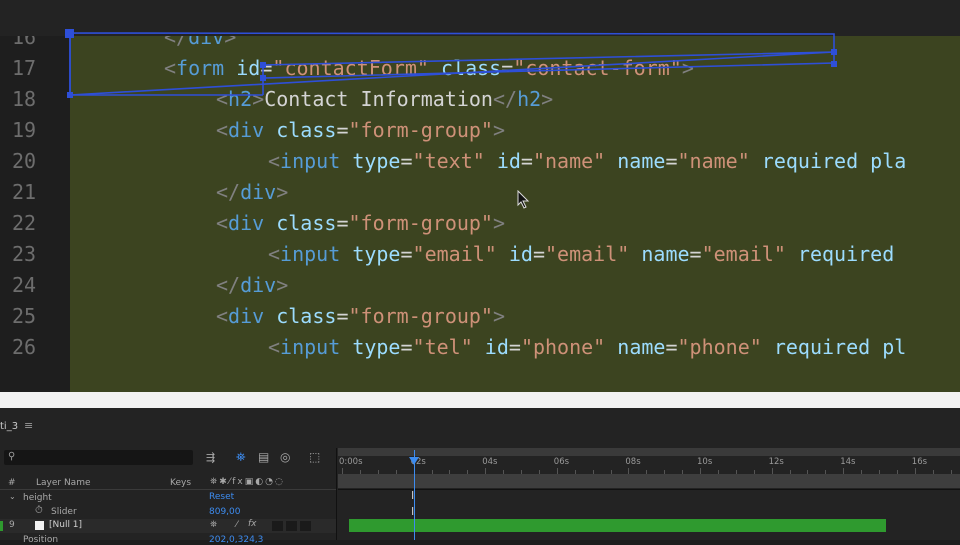  I want to click on col-layer-name: Layer Name, so click(63, 483).